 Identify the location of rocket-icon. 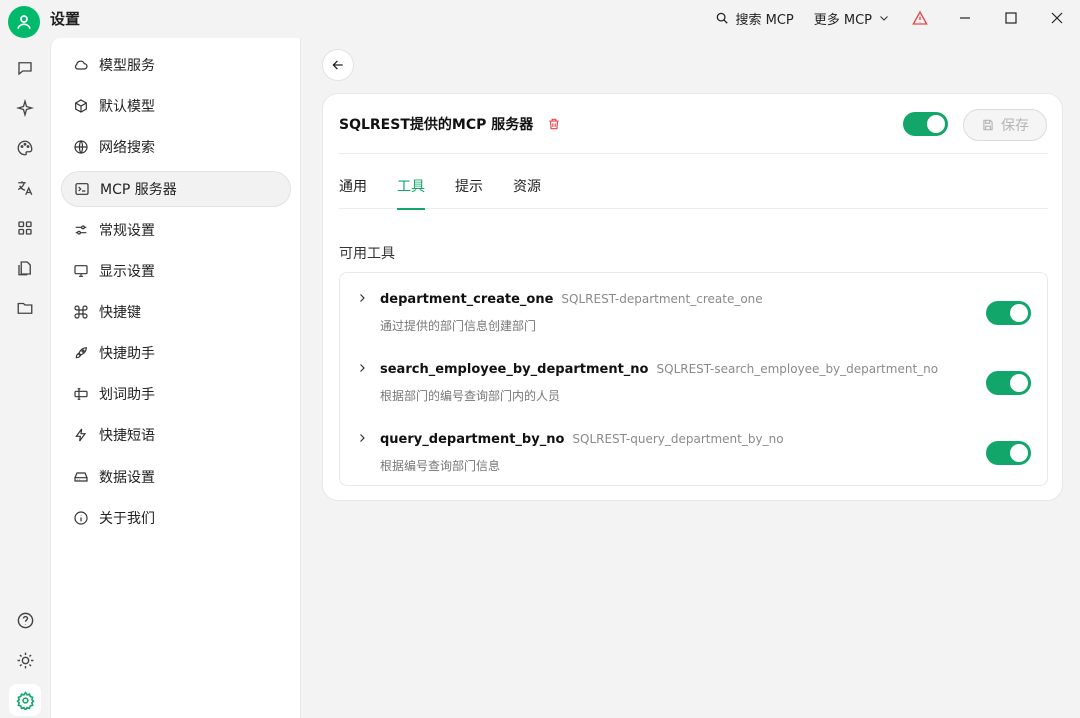
(81, 353).